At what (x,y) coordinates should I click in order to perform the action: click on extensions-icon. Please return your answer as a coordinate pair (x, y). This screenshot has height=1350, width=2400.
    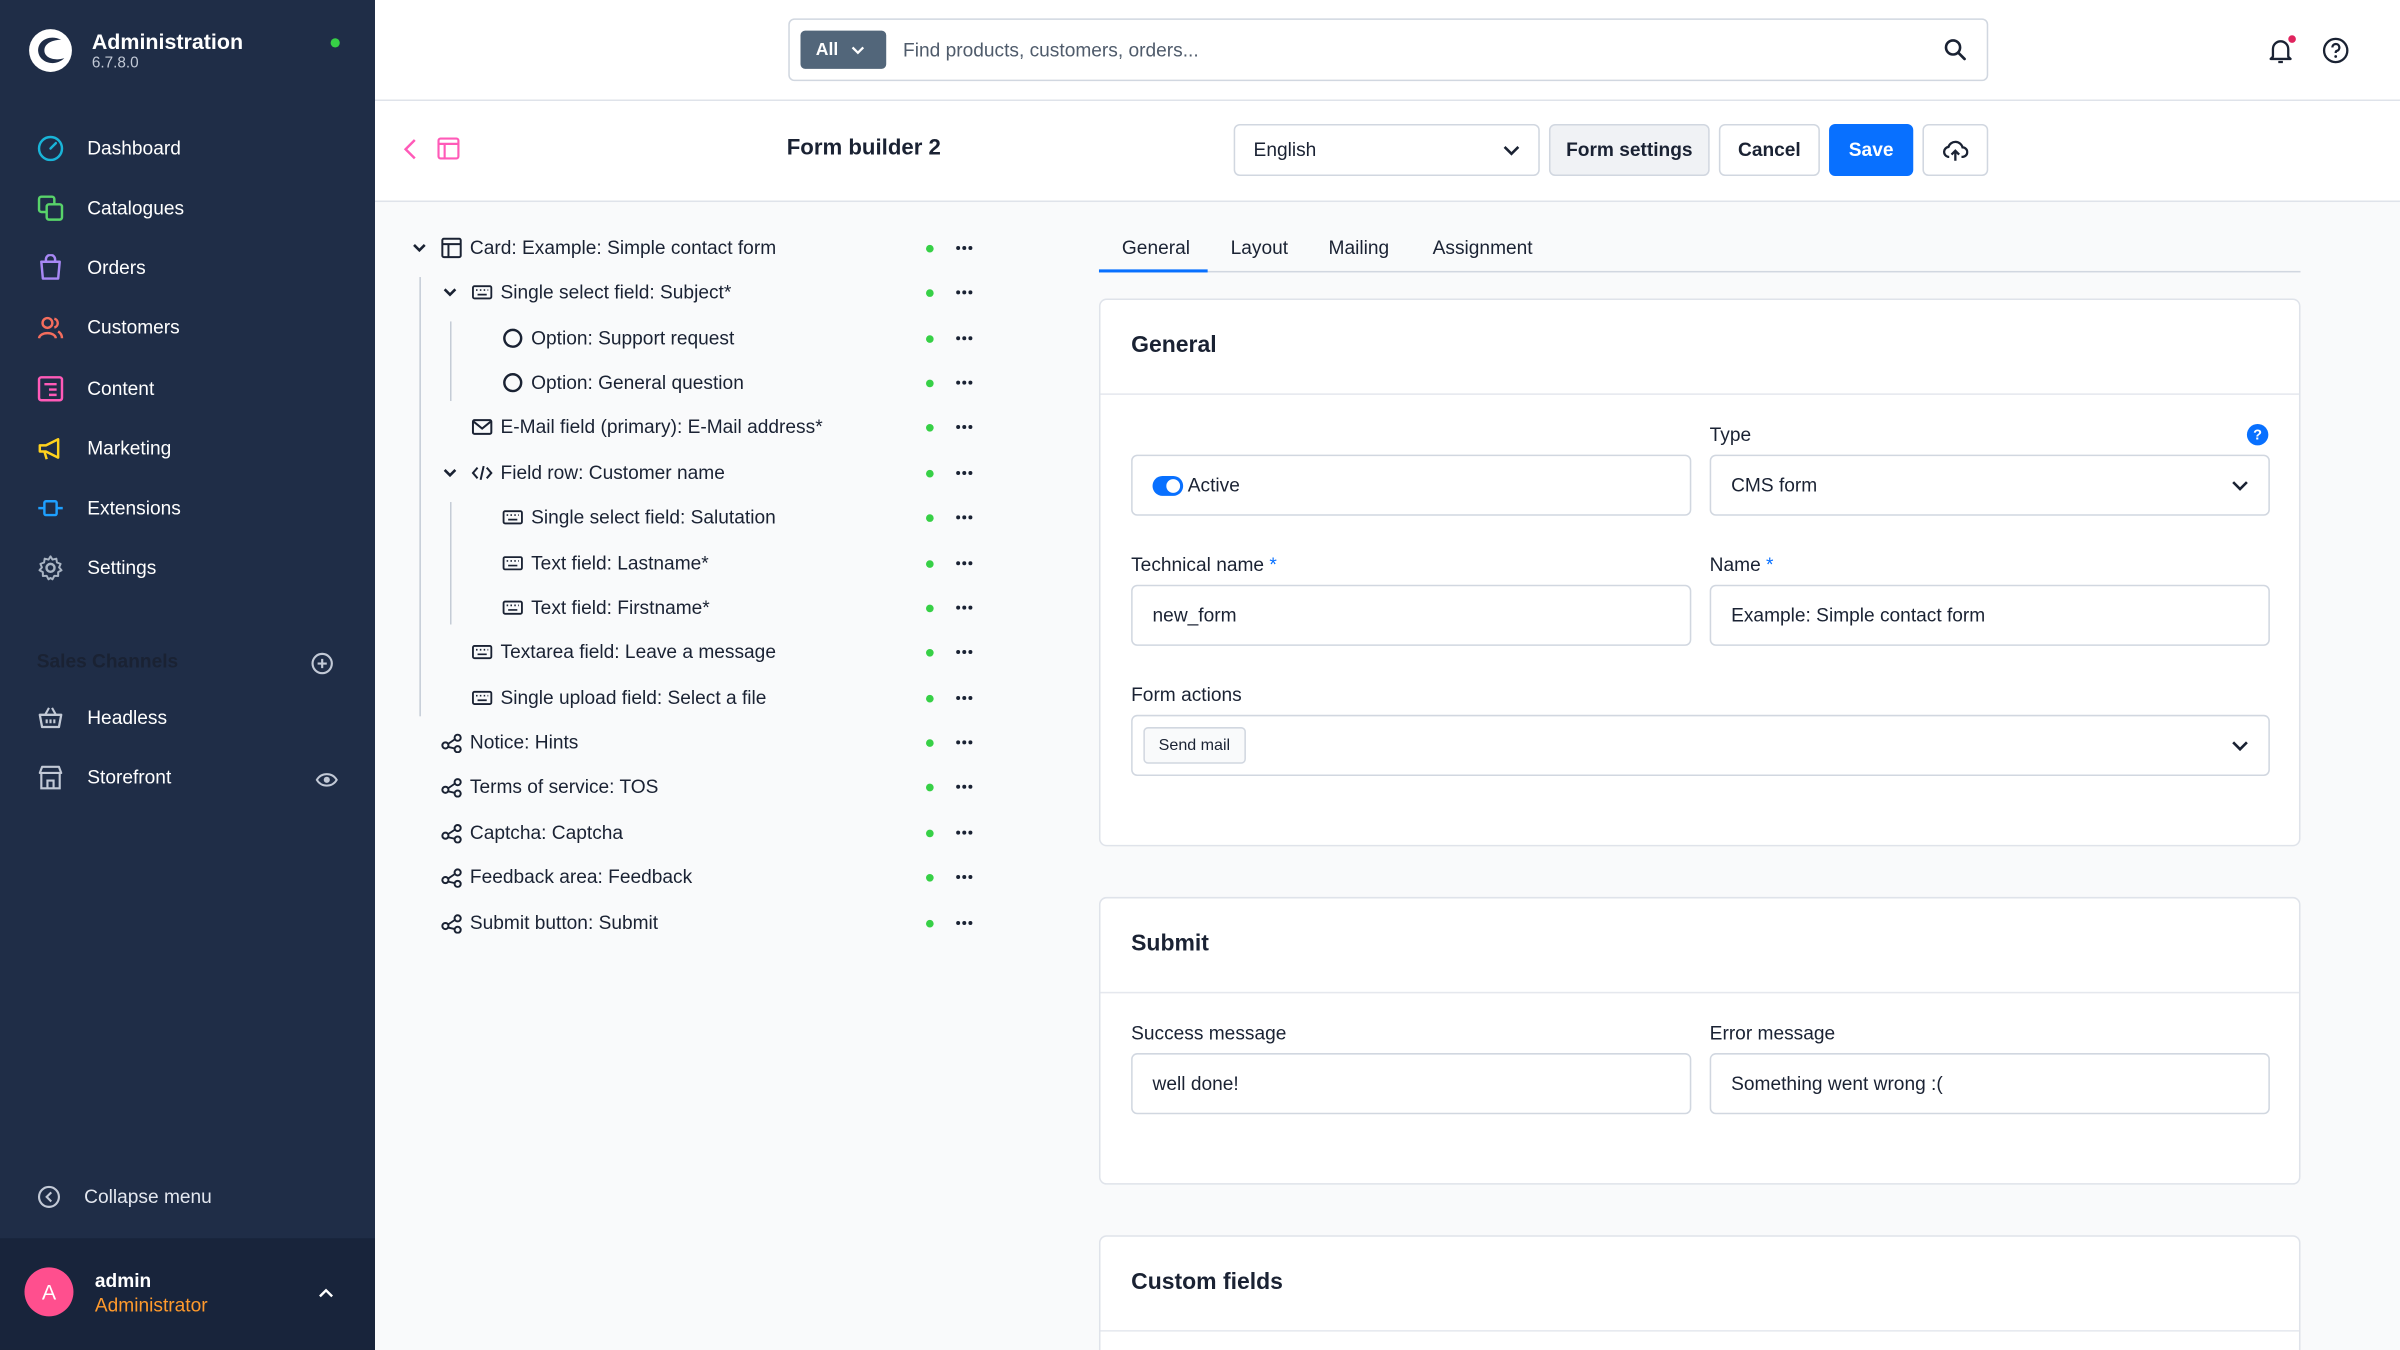
    Looking at the image, I should click on (50, 508).